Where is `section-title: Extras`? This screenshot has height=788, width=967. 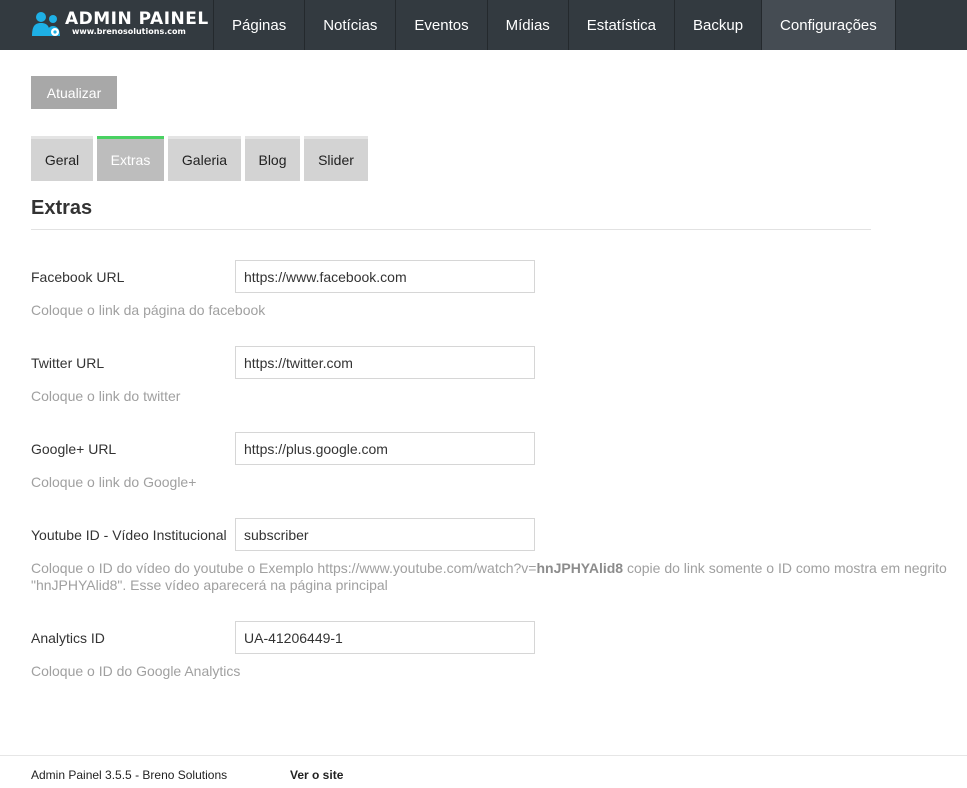 section-title: Extras is located at coordinates (62, 208).